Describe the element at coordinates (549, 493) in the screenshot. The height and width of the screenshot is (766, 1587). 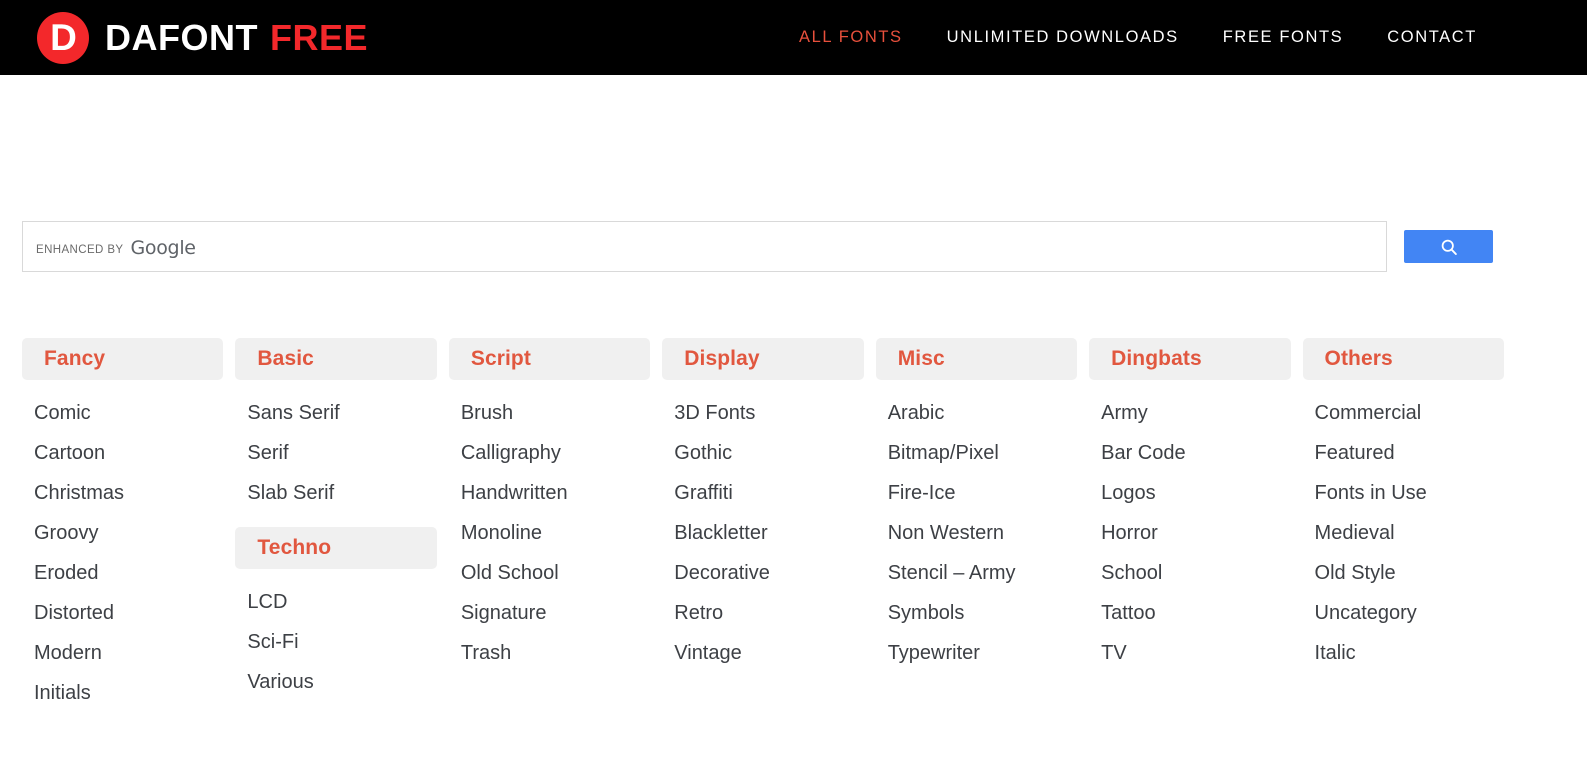
I see `category-link-handwritten: Handwritten` at that location.